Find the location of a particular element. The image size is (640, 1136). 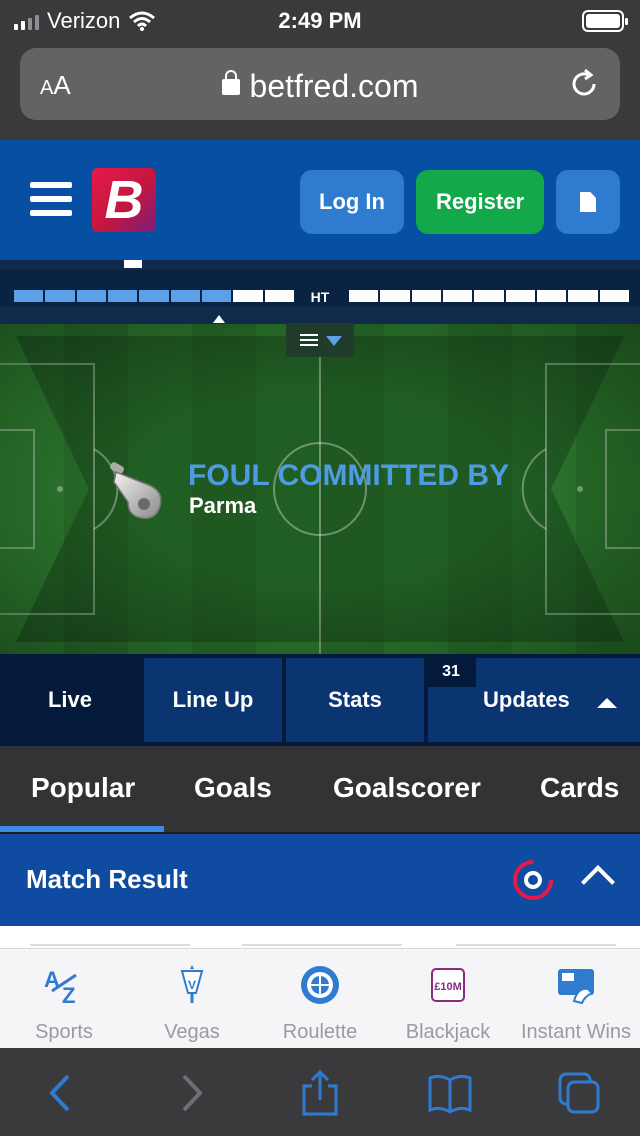

second-half-bar is located at coordinates (489, 296).